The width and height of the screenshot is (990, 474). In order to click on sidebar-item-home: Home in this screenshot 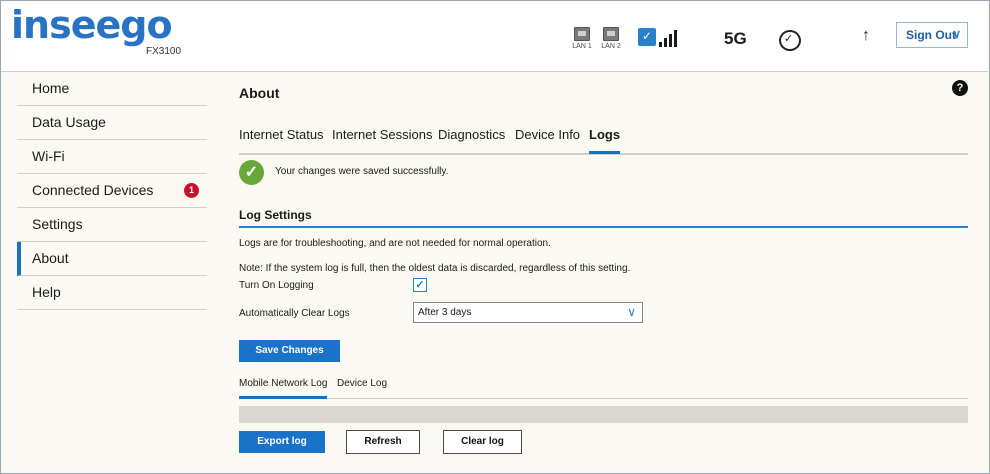, I will do `click(112, 89)`.